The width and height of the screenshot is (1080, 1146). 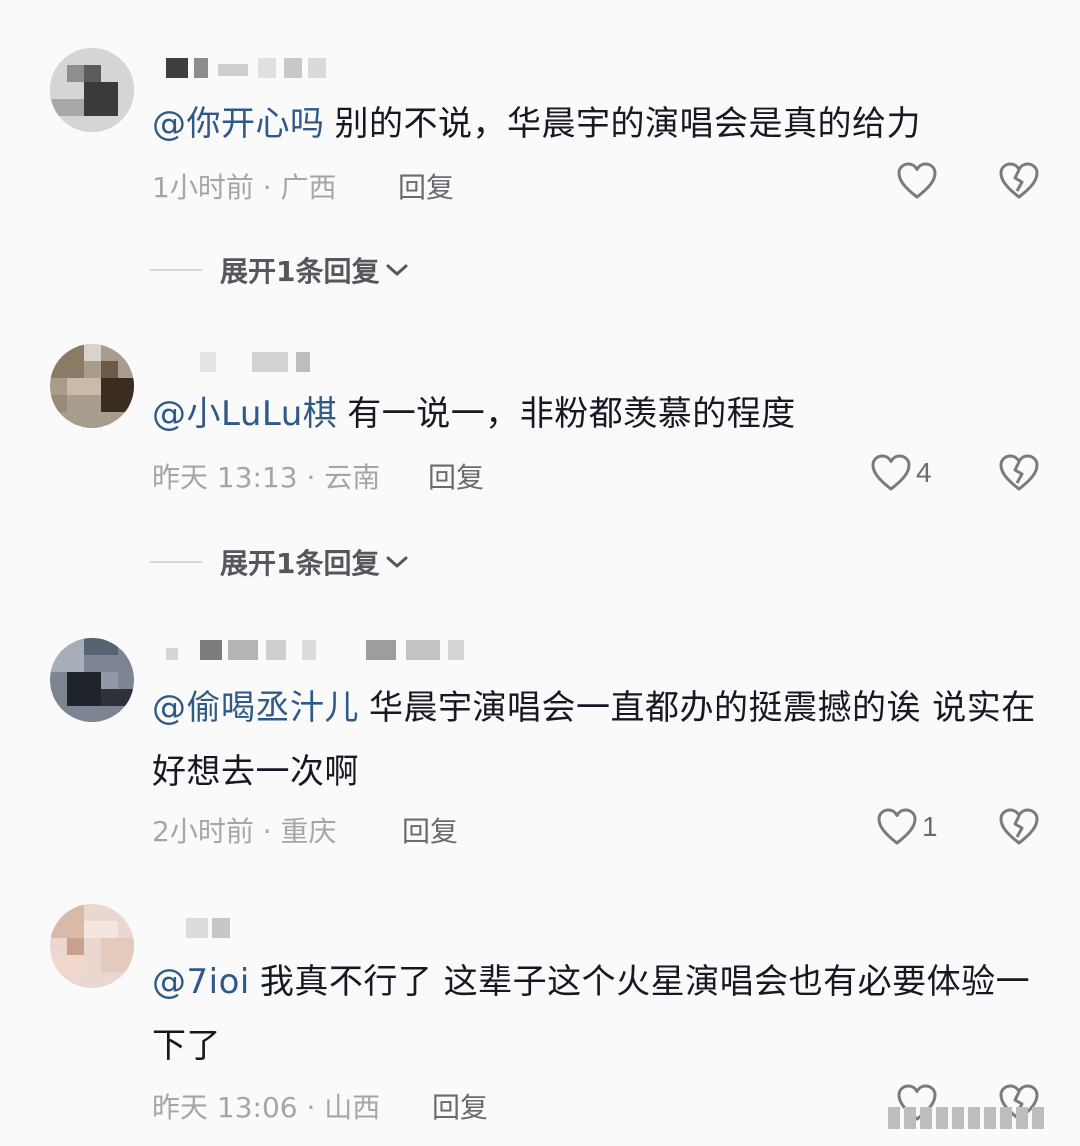 I want to click on comment-meta: 2小时前 · 重庆, so click(x=244, y=831).